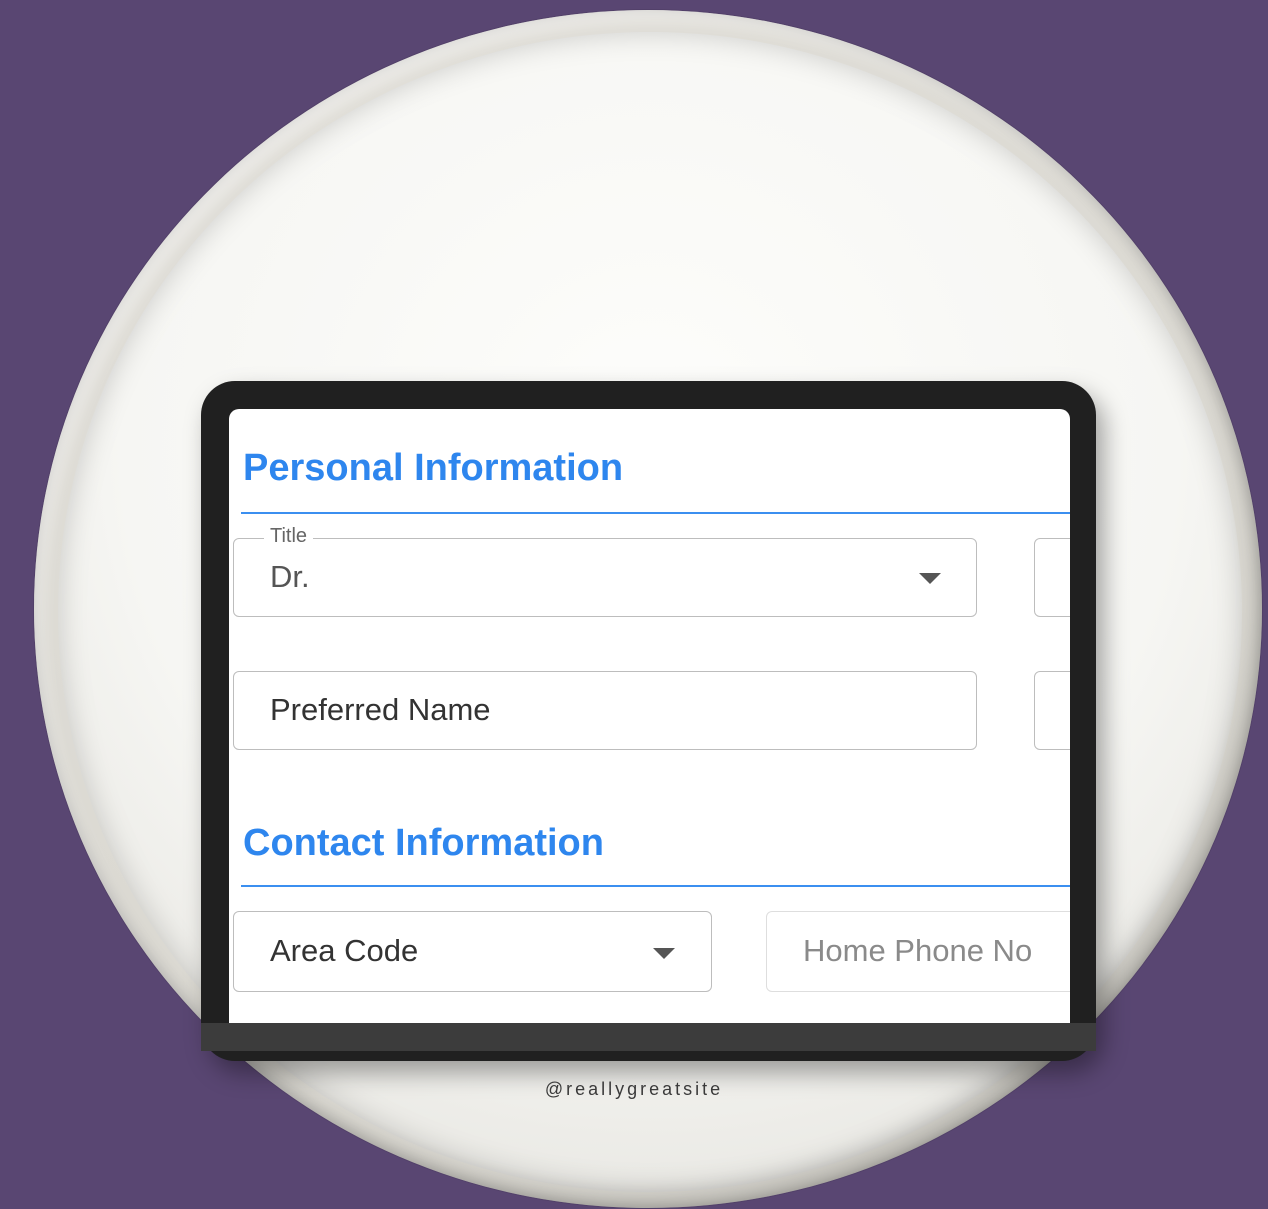  Describe the element at coordinates (380, 709) in the screenshot. I see `preferred-name-placeholder: Preferred Name` at that location.